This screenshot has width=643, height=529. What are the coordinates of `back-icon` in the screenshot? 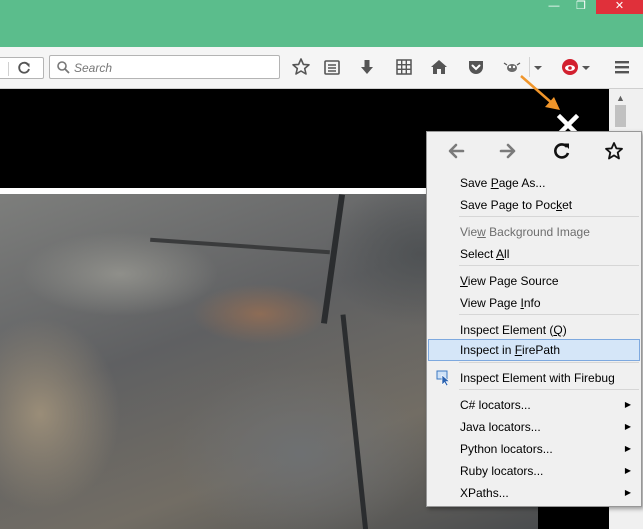 It's located at (456, 151).